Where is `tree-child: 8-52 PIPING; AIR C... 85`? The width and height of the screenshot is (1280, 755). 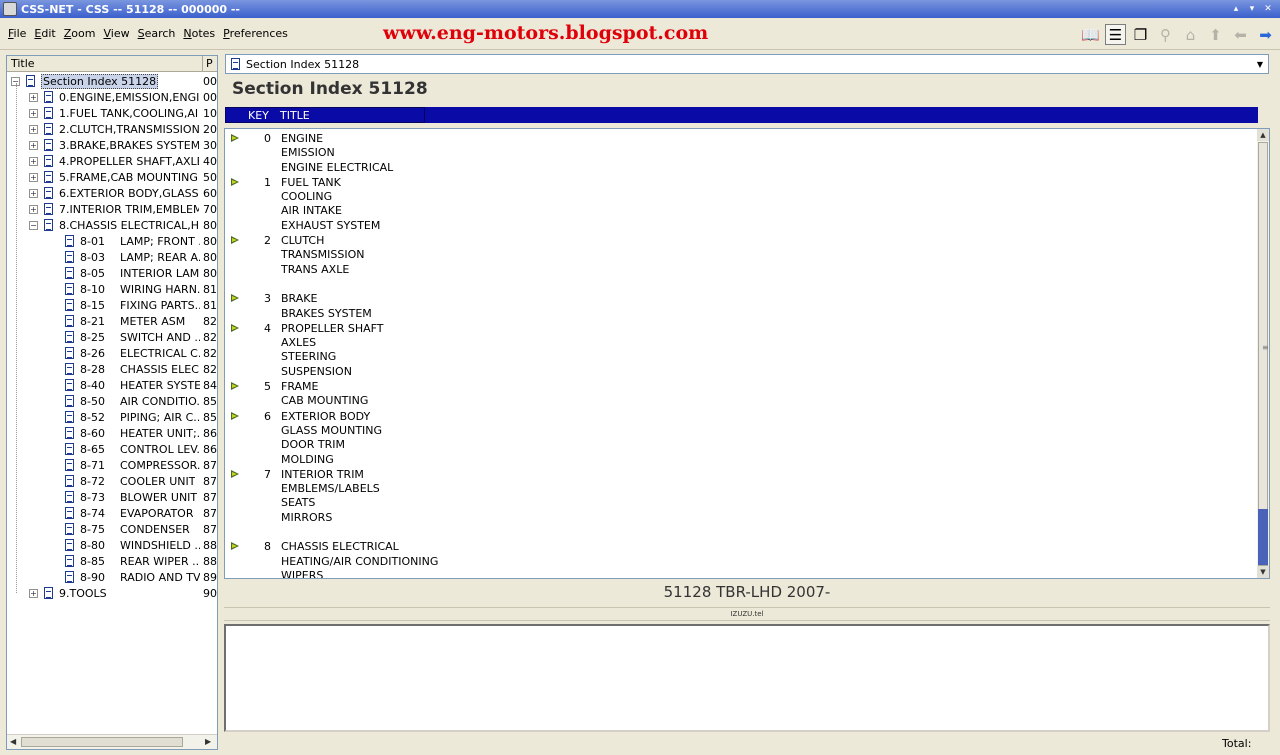 tree-child: 8-52 PIPING; AIR C... 85 is located at coordinates (141, 417).